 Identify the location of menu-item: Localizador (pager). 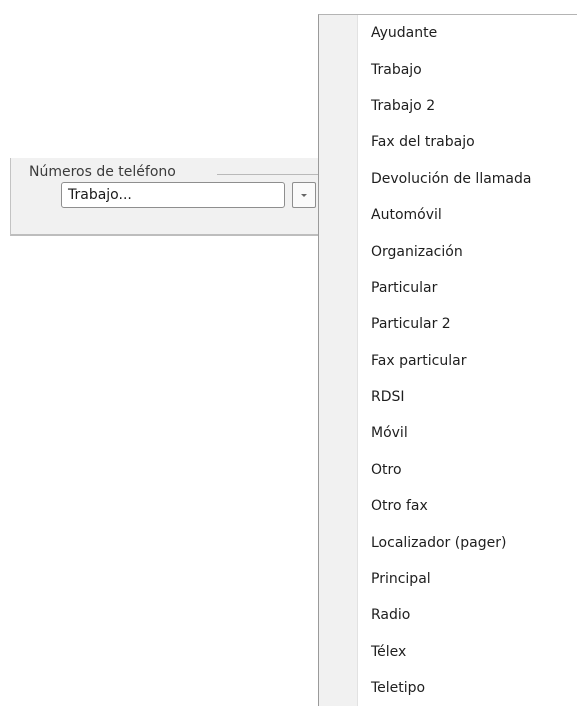
(448, 542).